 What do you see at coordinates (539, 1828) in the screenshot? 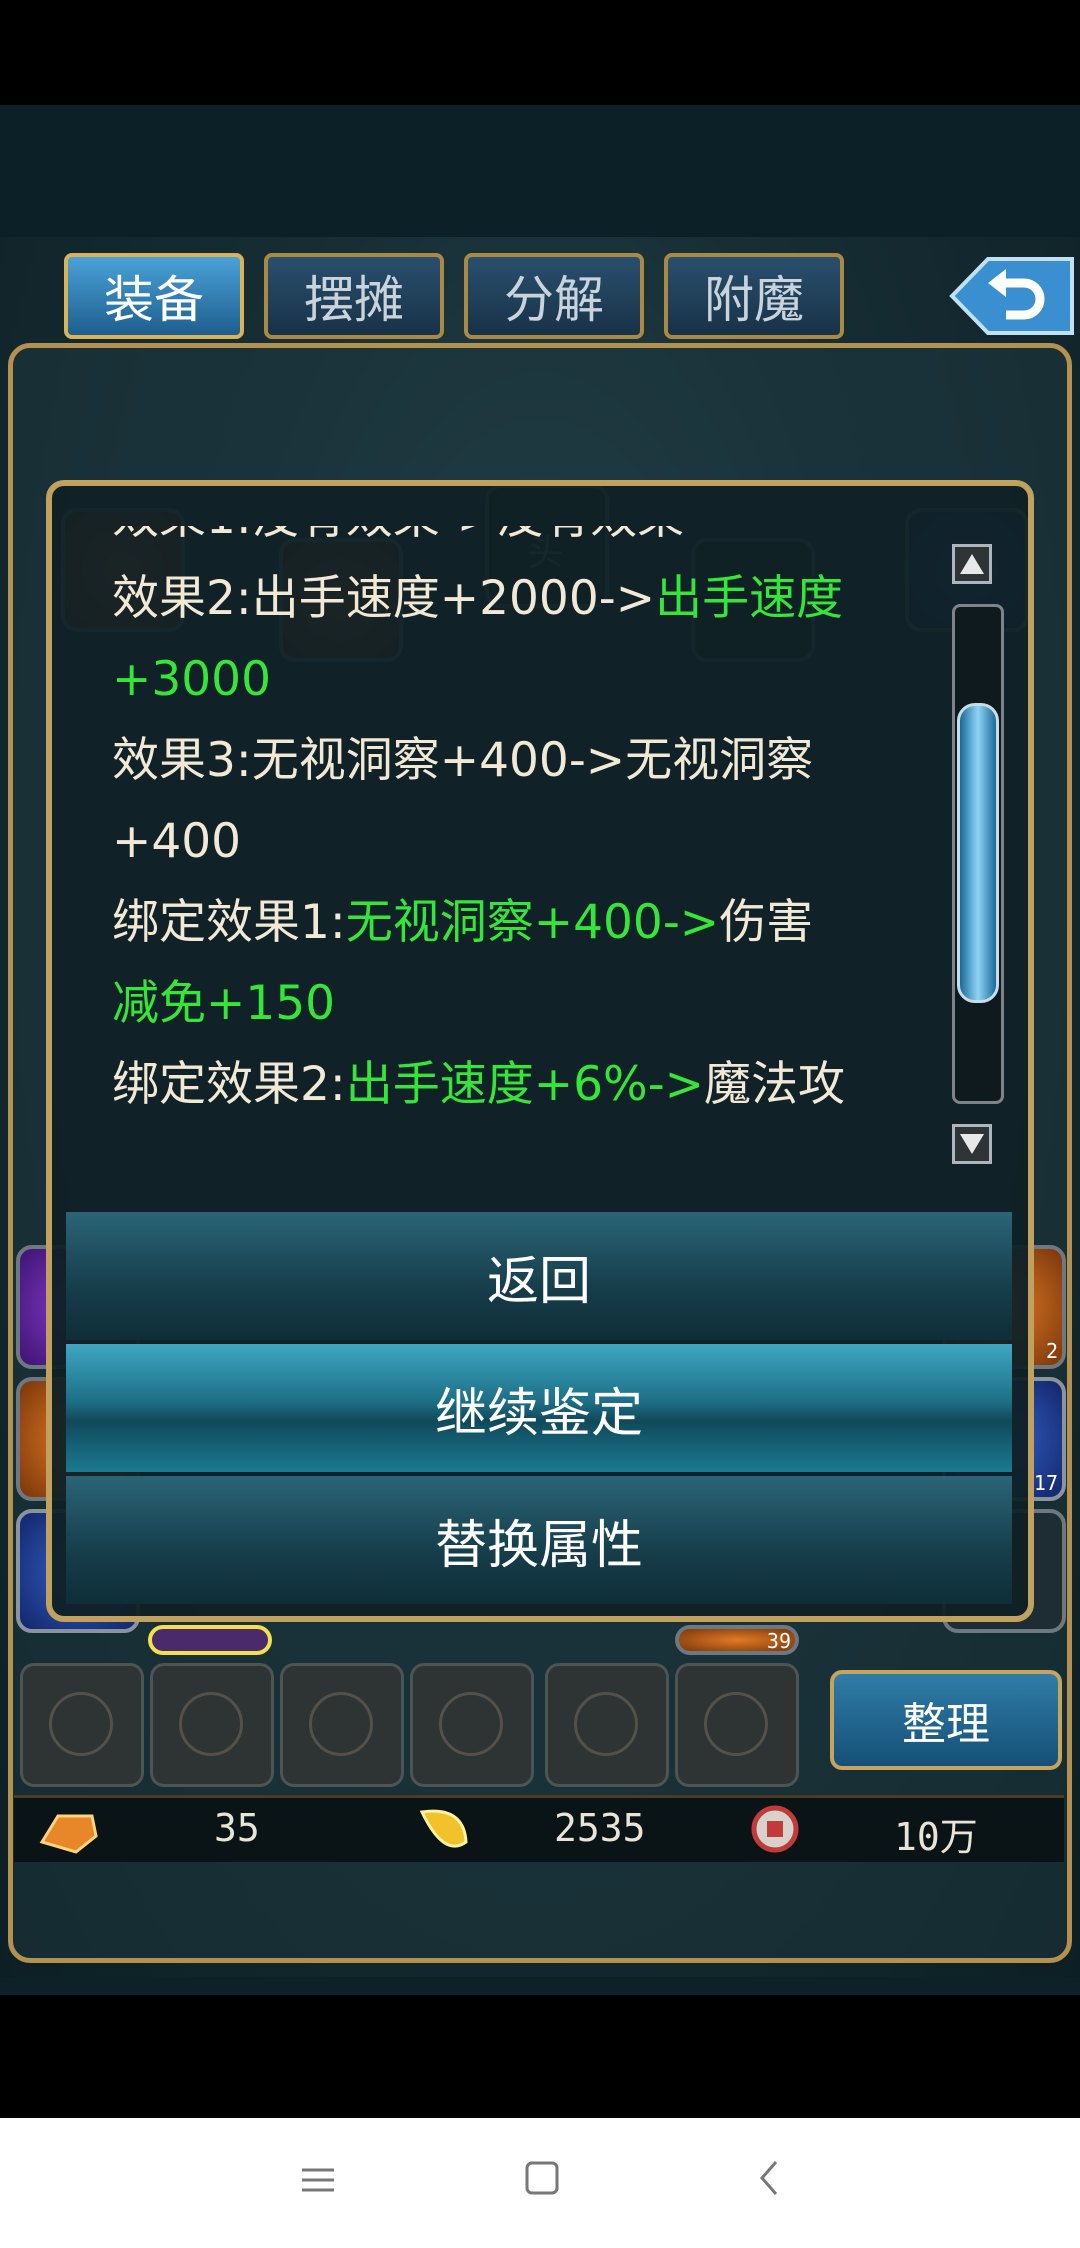
I see `currency-bar: 35 2535 10万` at bounding box center [539, 1828].